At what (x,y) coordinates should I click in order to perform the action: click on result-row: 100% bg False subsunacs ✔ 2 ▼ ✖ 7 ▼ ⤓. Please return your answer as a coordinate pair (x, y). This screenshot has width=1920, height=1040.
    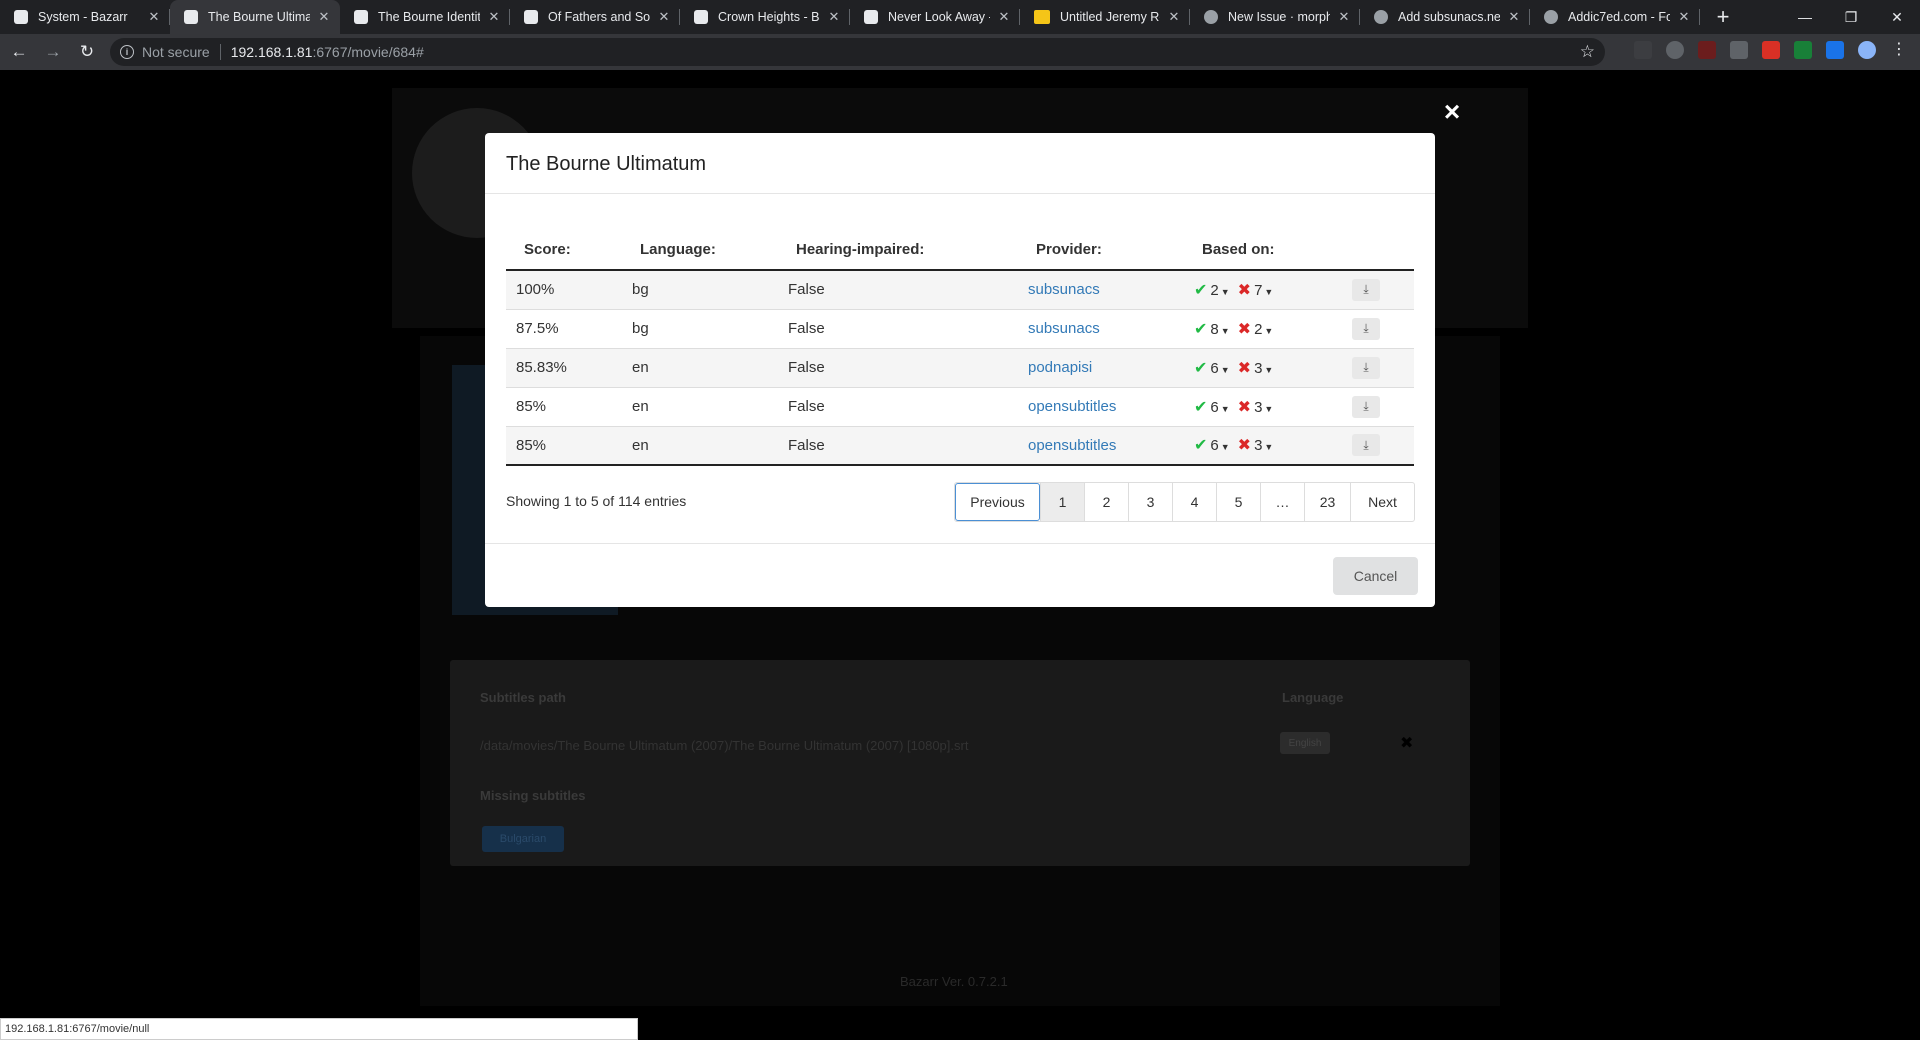
    Looking at the image, I should click on (960, 289).